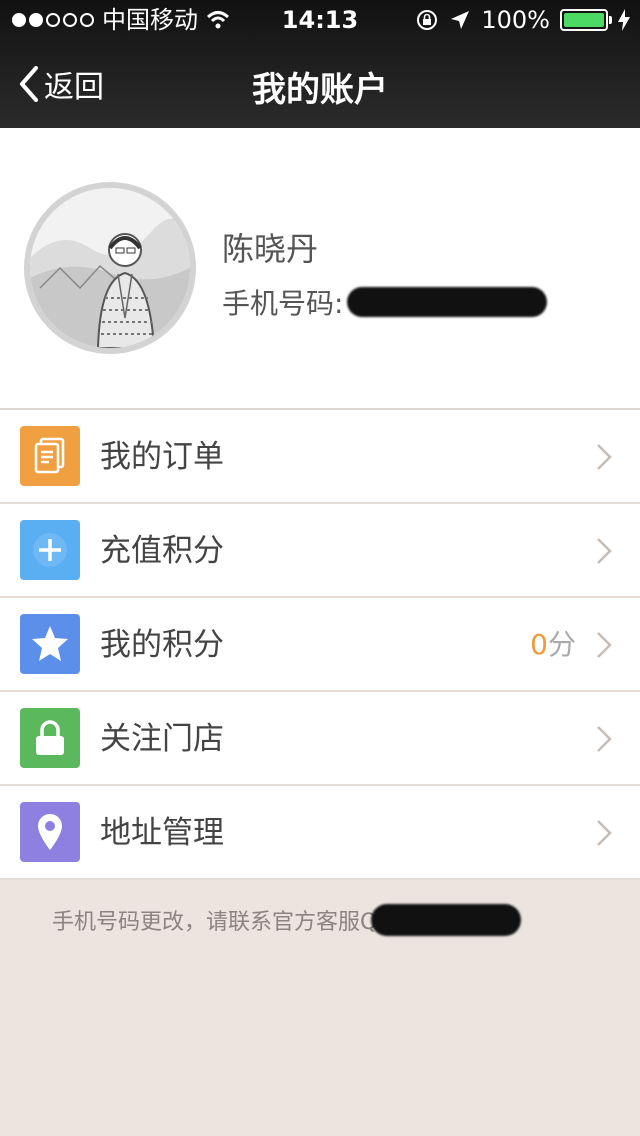  What do you see at coordinates (515, 20) in the screenshot?
I see `battery-percent: 100%` at bounding box center [515, 20].